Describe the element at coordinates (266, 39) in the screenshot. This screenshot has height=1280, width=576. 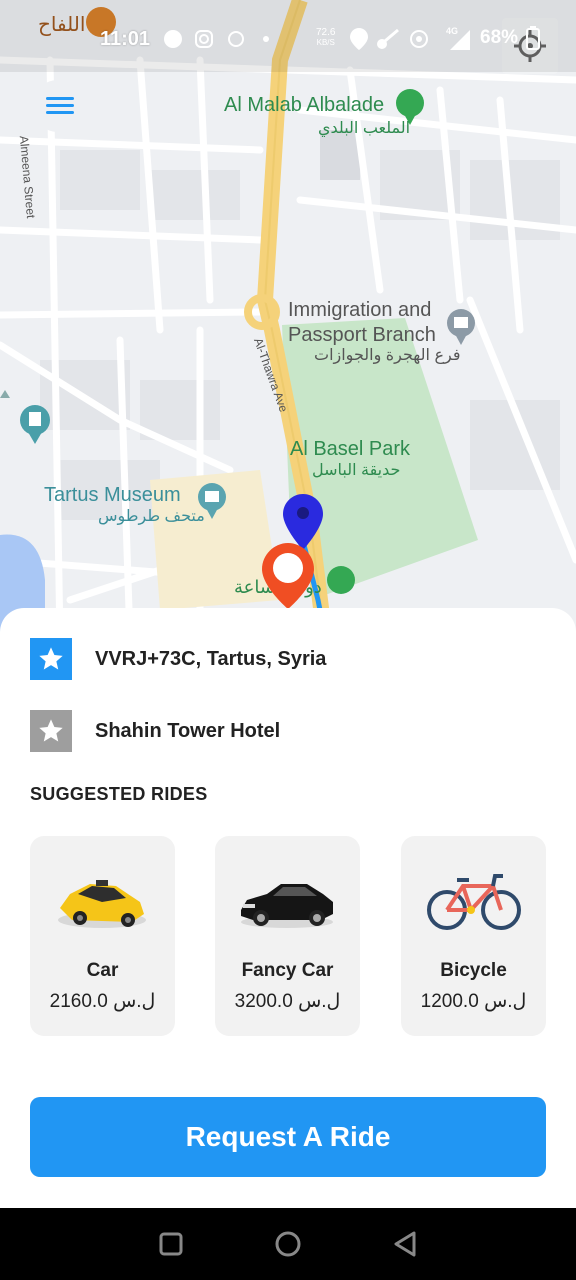
I see `dot-icon` at that location.